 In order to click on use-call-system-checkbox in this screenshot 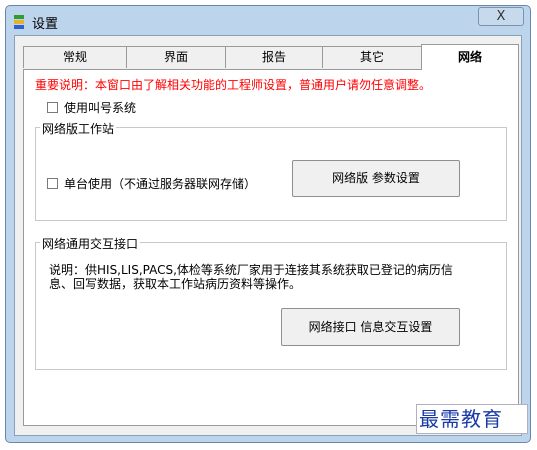, I will do `click(52, 107)`.